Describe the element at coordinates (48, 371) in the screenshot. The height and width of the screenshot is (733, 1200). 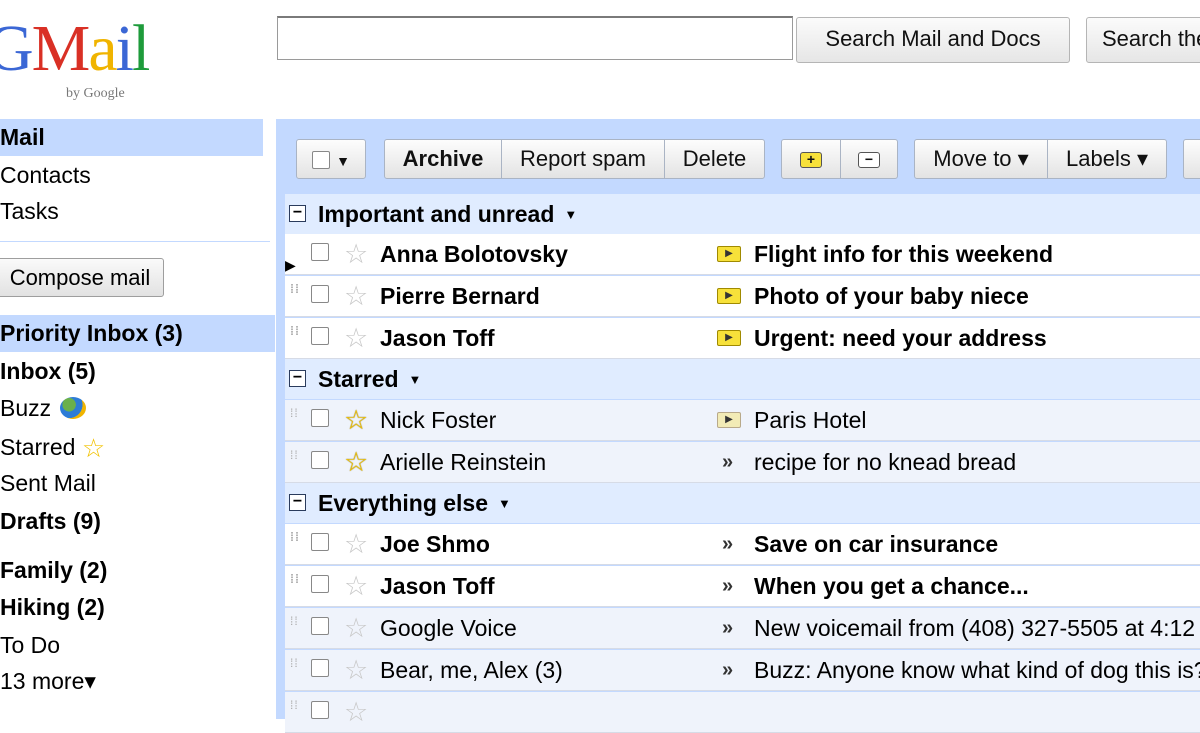
I see `nav-inbox: Inbox (5)` at that location.